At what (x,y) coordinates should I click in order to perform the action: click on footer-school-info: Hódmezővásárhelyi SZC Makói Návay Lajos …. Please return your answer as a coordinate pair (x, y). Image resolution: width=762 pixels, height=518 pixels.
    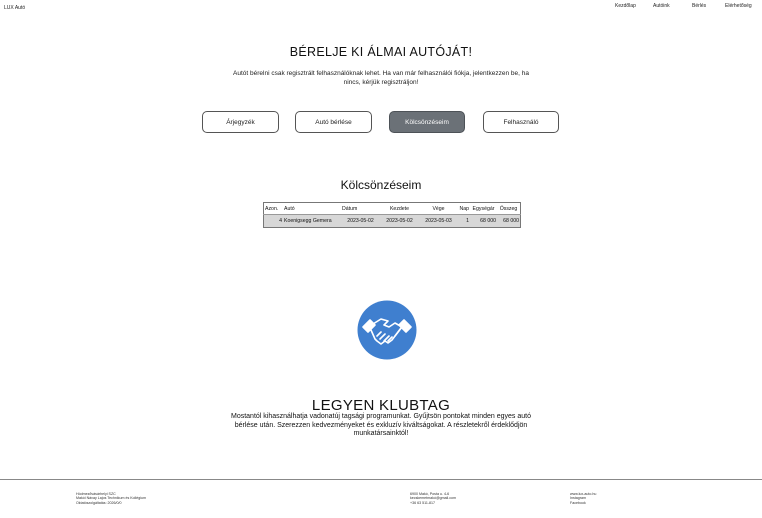
    Looking at the image, I should click on (111, 498).